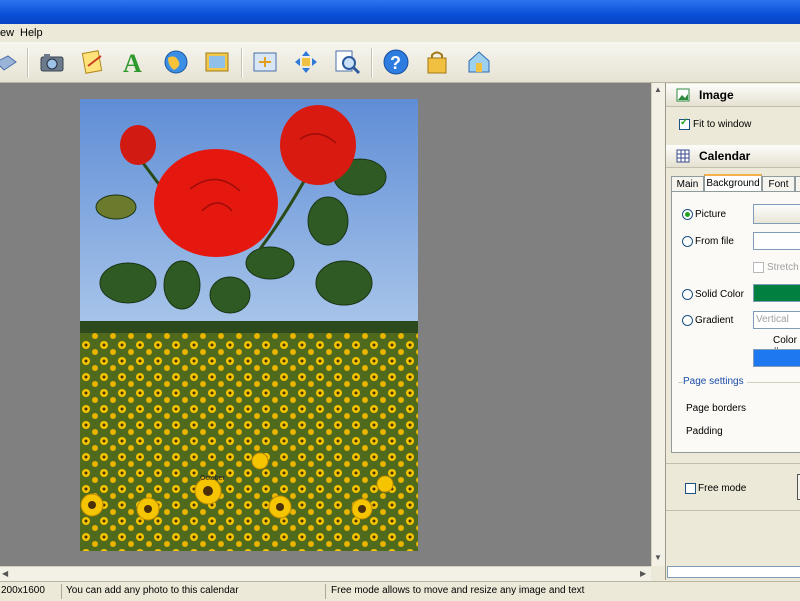 Image resolution: width=800 pixels, height=601 pixels. Describe the element at coordinates (643, 573) in the screenshot. I see `scroll-right-icon: ▶` at that location.